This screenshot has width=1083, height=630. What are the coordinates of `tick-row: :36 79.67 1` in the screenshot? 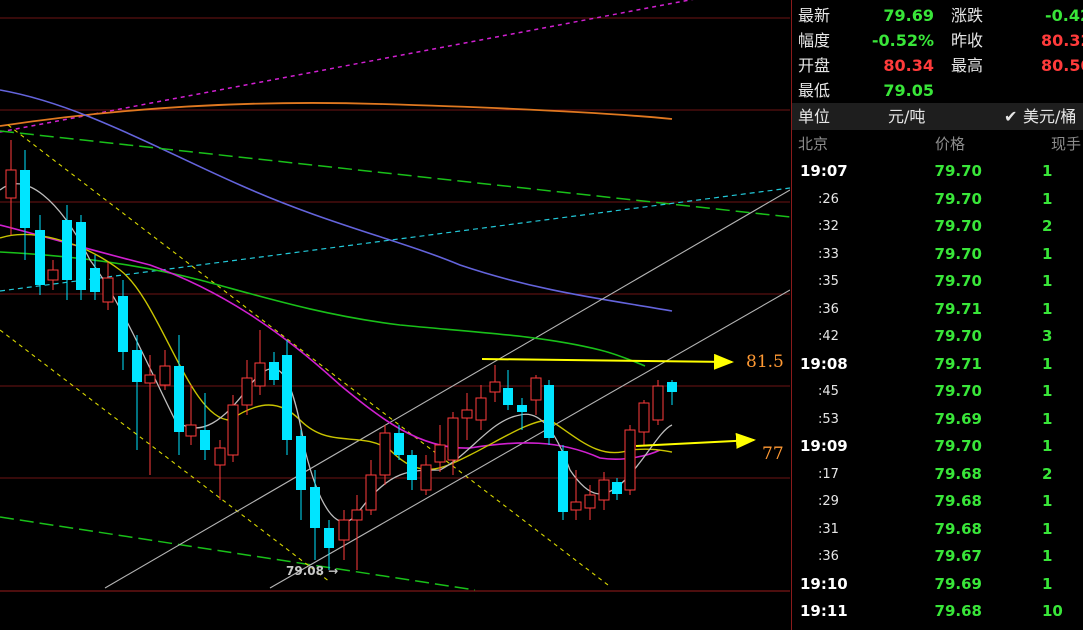 It's located at (937, 556).